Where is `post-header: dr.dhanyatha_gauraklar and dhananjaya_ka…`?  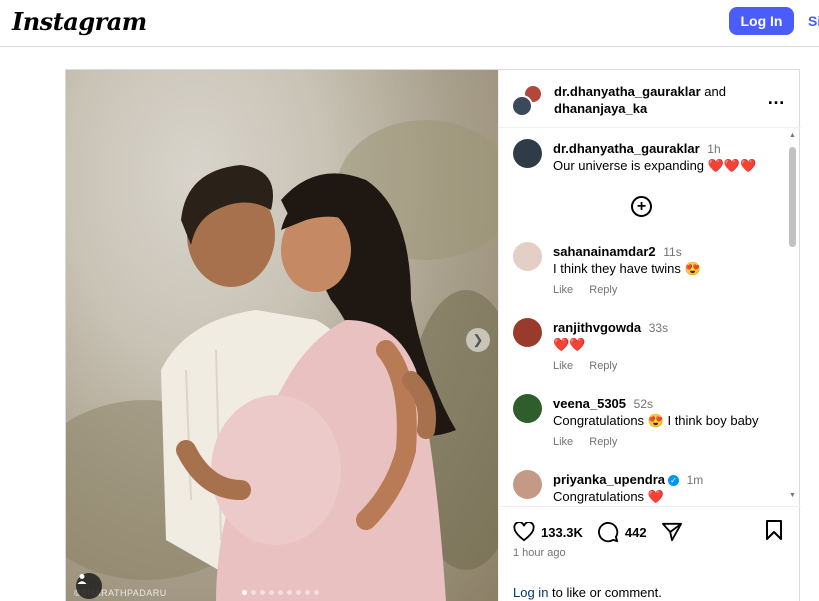
post-header: dr.dhanyatha_gauraklar and dhananjaya_ka… is located at coordinates (650, 99).